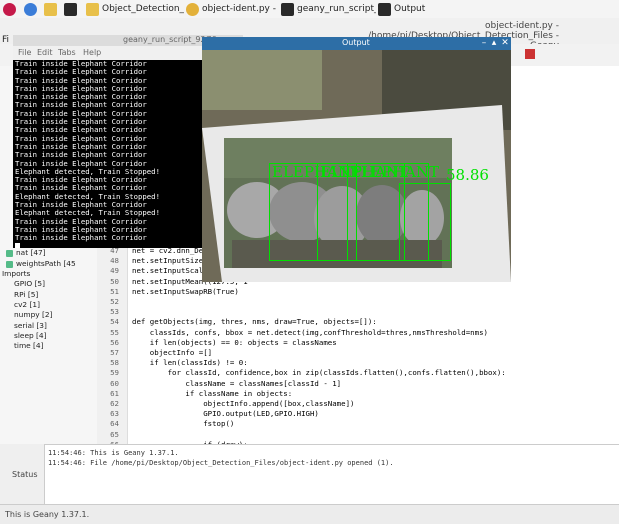  I want to click on message-line: 11:54:46: This is Geany 1.37.1., so click(113, 453).